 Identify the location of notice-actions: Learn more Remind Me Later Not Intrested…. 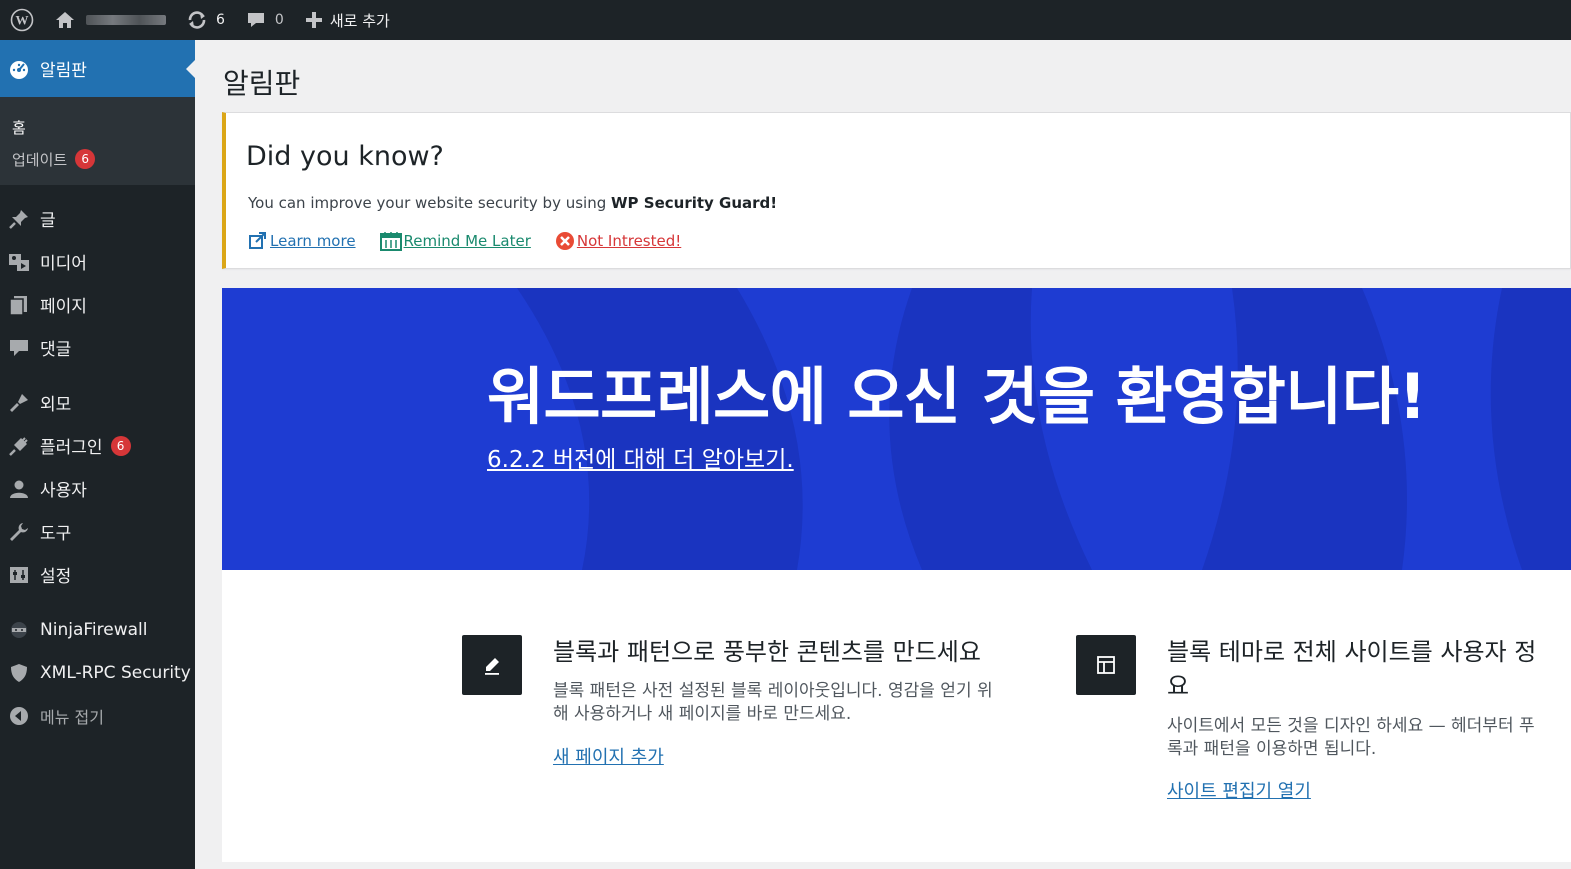
(464, 241).